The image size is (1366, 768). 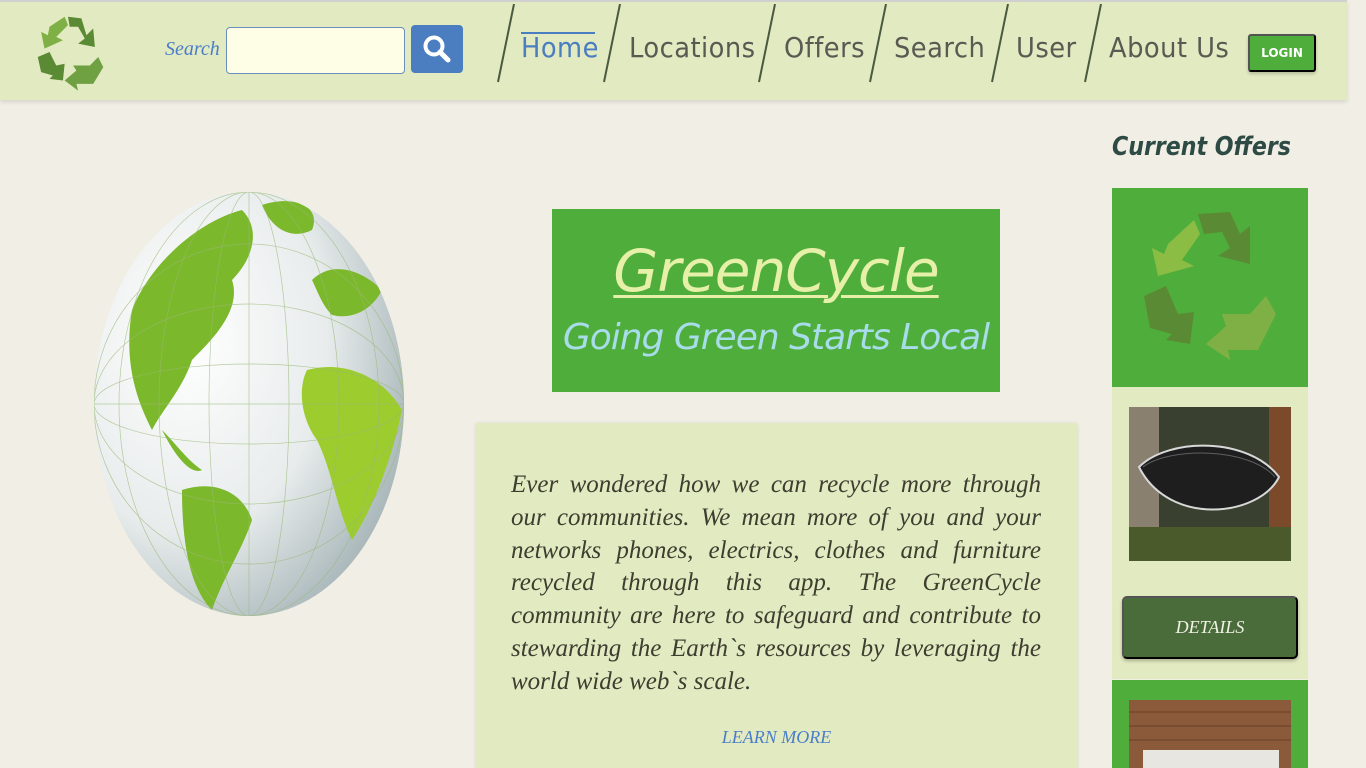 What do you see at coordinates (1210, 484) in the screenshot?
I see `offer-image-trampoline` at bounding box center [1210, 484].